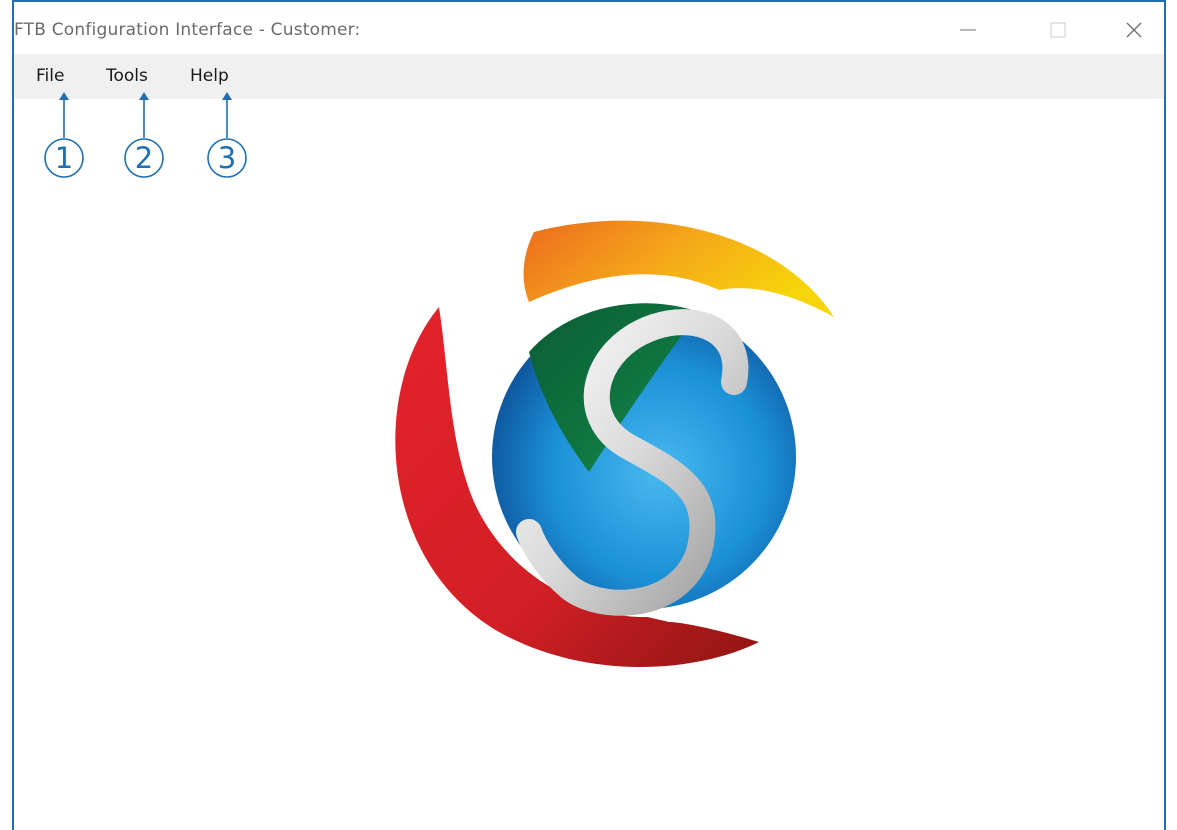 The image size is (1177, 830). What do you see at coordinates (64, 158) in the screenshot?
I see `callout-label-1: 1` at bounding box center [64, 158].